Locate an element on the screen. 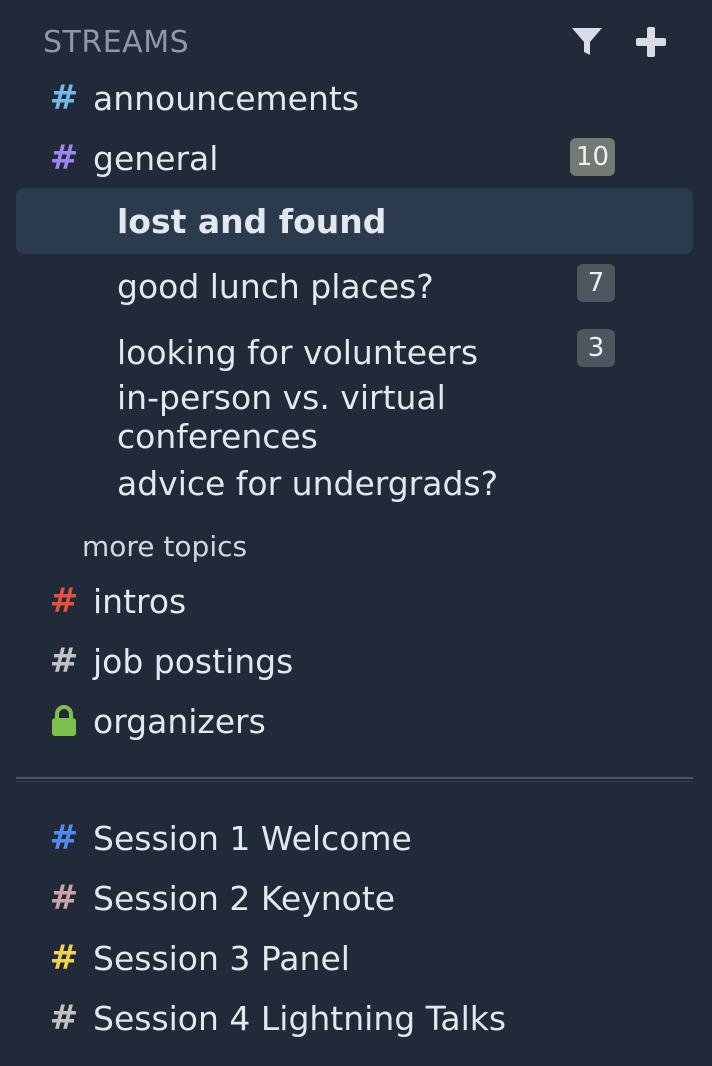 Image resolution: width=712 pixels, height=1066 pixels. stream-session-3: # Session 3 Panel is located at coordinates (199, 958).